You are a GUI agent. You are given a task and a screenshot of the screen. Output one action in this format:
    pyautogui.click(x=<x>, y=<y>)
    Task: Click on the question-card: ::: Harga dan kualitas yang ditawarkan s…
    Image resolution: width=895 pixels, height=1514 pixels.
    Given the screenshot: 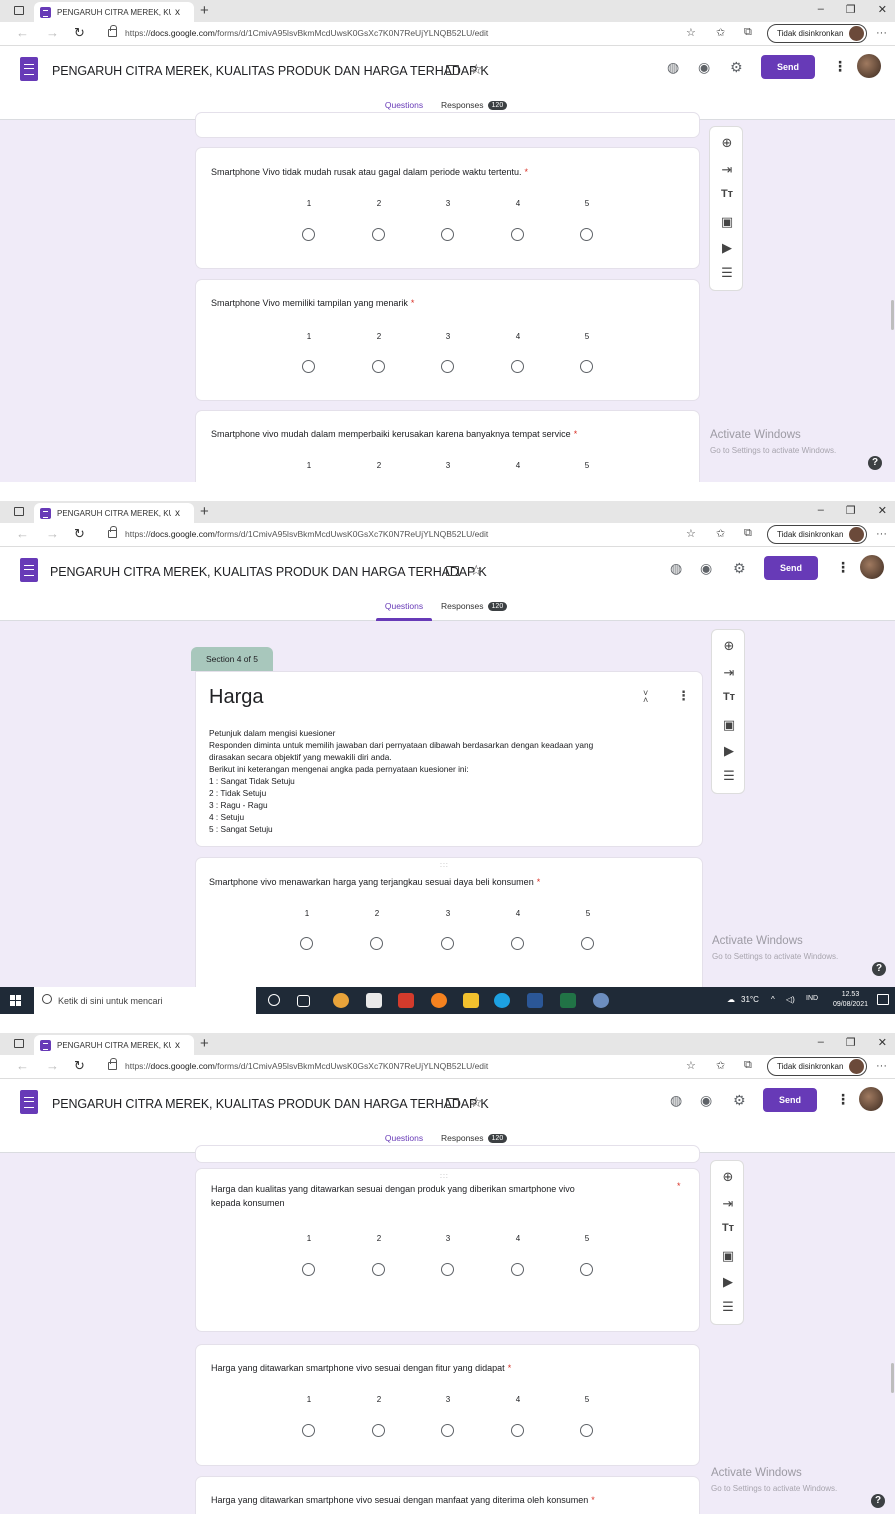 What is the action you would take?
    pyautogui.click(x=447, y=1250)
    